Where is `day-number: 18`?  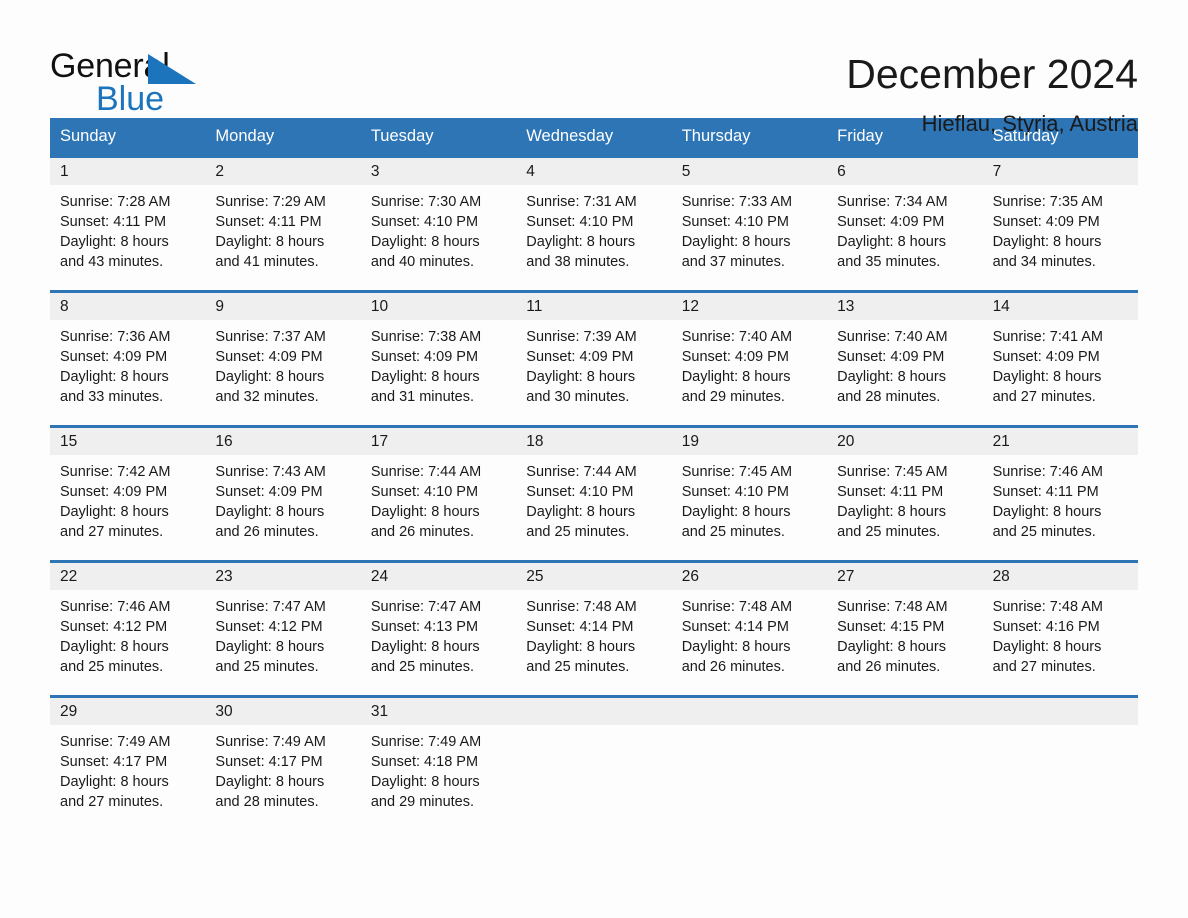 day-number: 18 is located at coordinates (594, 441).